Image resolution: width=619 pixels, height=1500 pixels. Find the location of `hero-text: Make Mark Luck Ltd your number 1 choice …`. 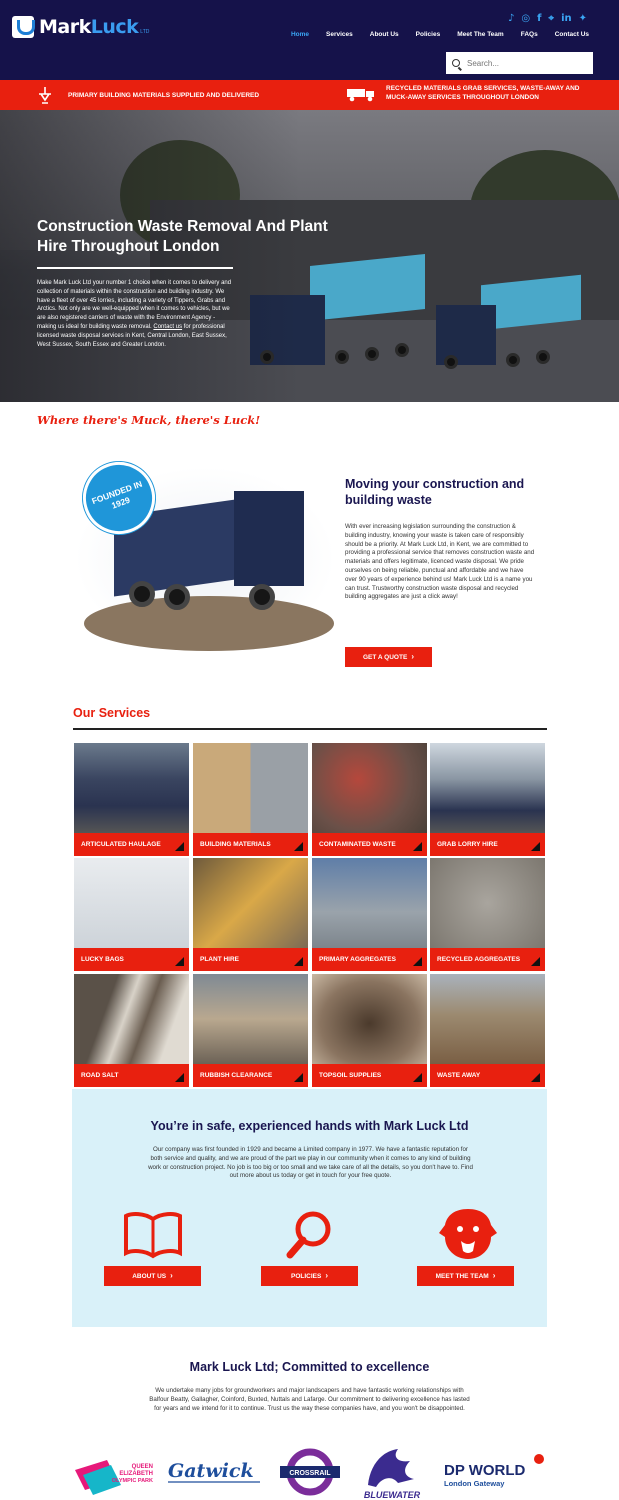

hero-text: Make Mark Luck Ltd your number 1 choice … is located at coordinates (134, 314).